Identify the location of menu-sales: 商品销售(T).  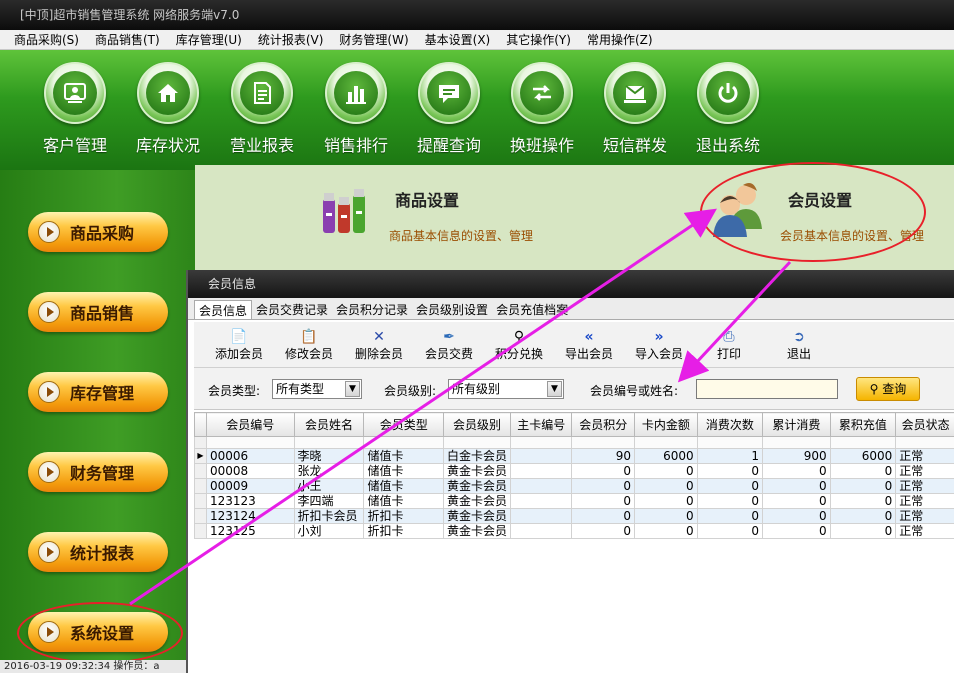
(127, 40).